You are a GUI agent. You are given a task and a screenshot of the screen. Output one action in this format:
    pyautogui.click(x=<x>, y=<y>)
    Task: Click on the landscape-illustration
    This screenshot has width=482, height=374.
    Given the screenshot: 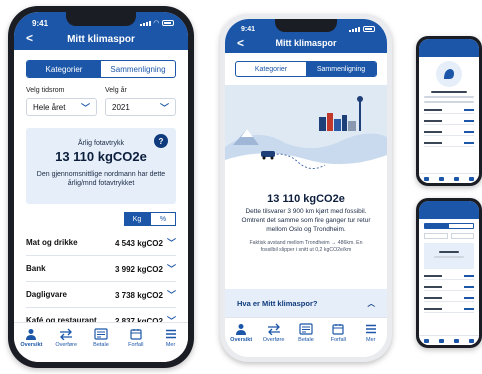 What is the action you would take?
    pyautogui.click(x=306, y=135)
    